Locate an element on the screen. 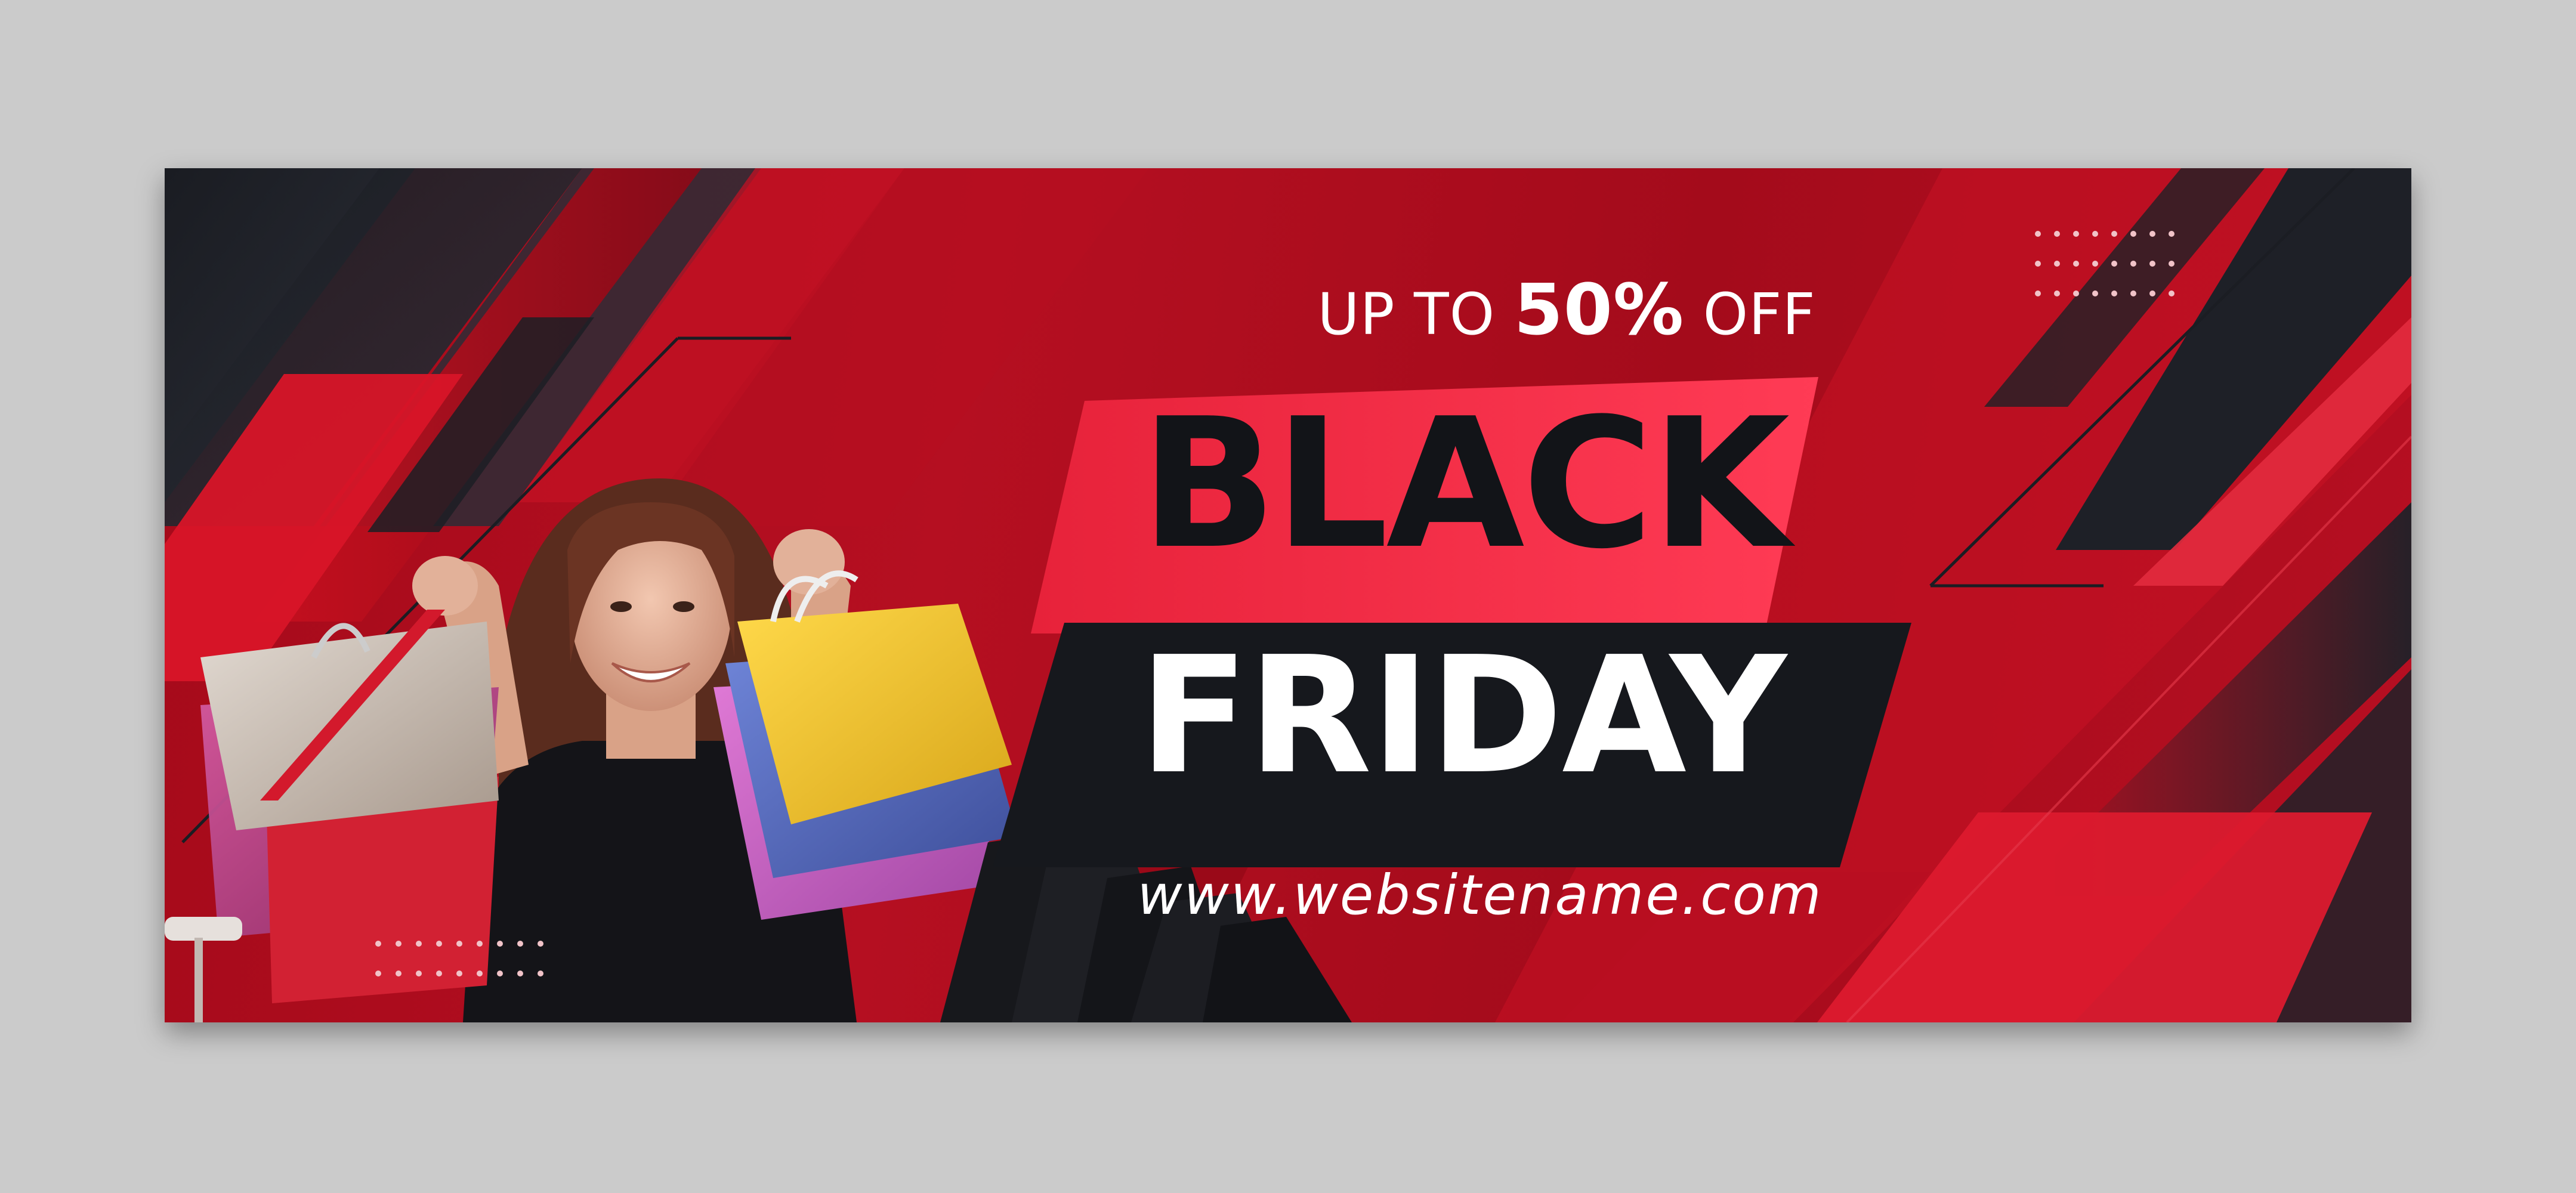 Image resolution: width=2576 pixels, height=1193 pixels. offer-headline: UP TO 50% OFF is located at coordinates (1567, 310).